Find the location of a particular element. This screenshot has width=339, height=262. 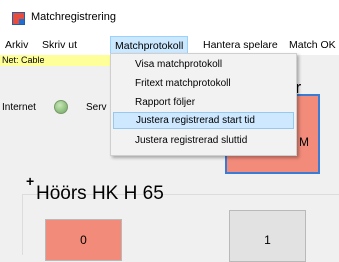

app-icon is located at coordinates (18, 18).